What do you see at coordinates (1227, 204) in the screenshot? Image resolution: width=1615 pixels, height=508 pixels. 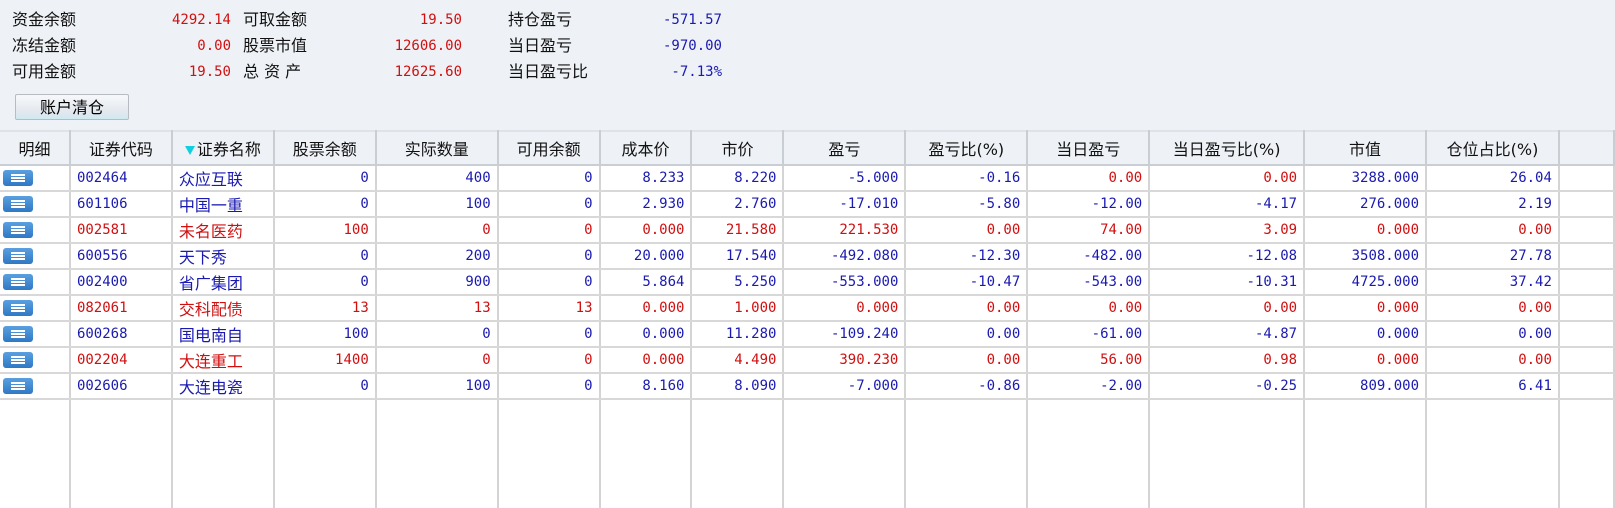 I see `table-cell: -4.17` at bounding box center [1227, 204].